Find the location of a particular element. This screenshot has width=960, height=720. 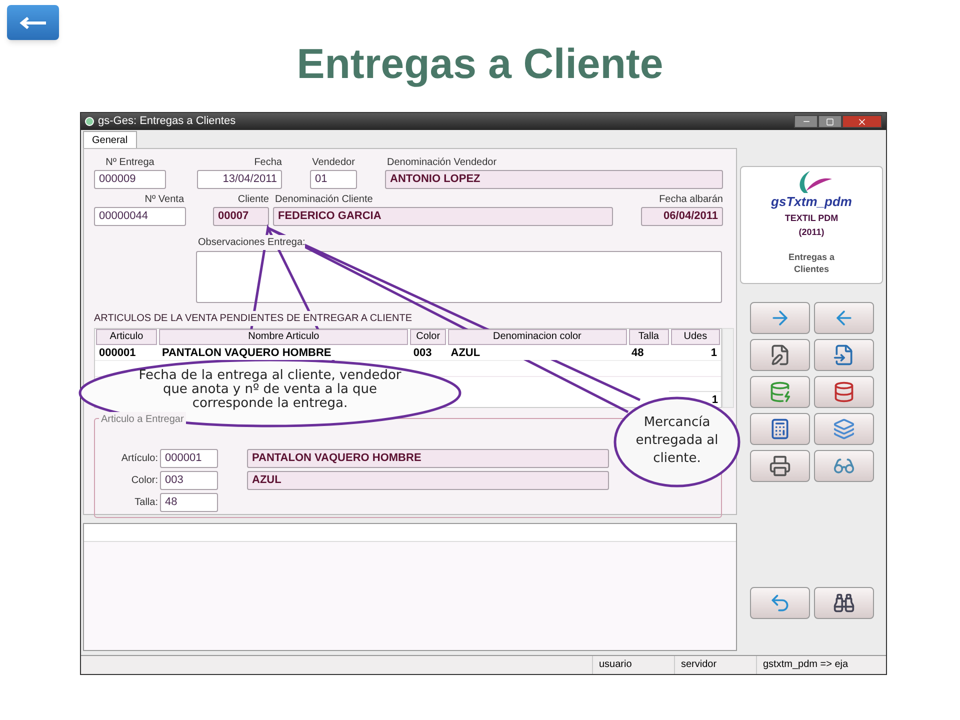

field-label: Fecha albarán is located at coordinates (691, 200).